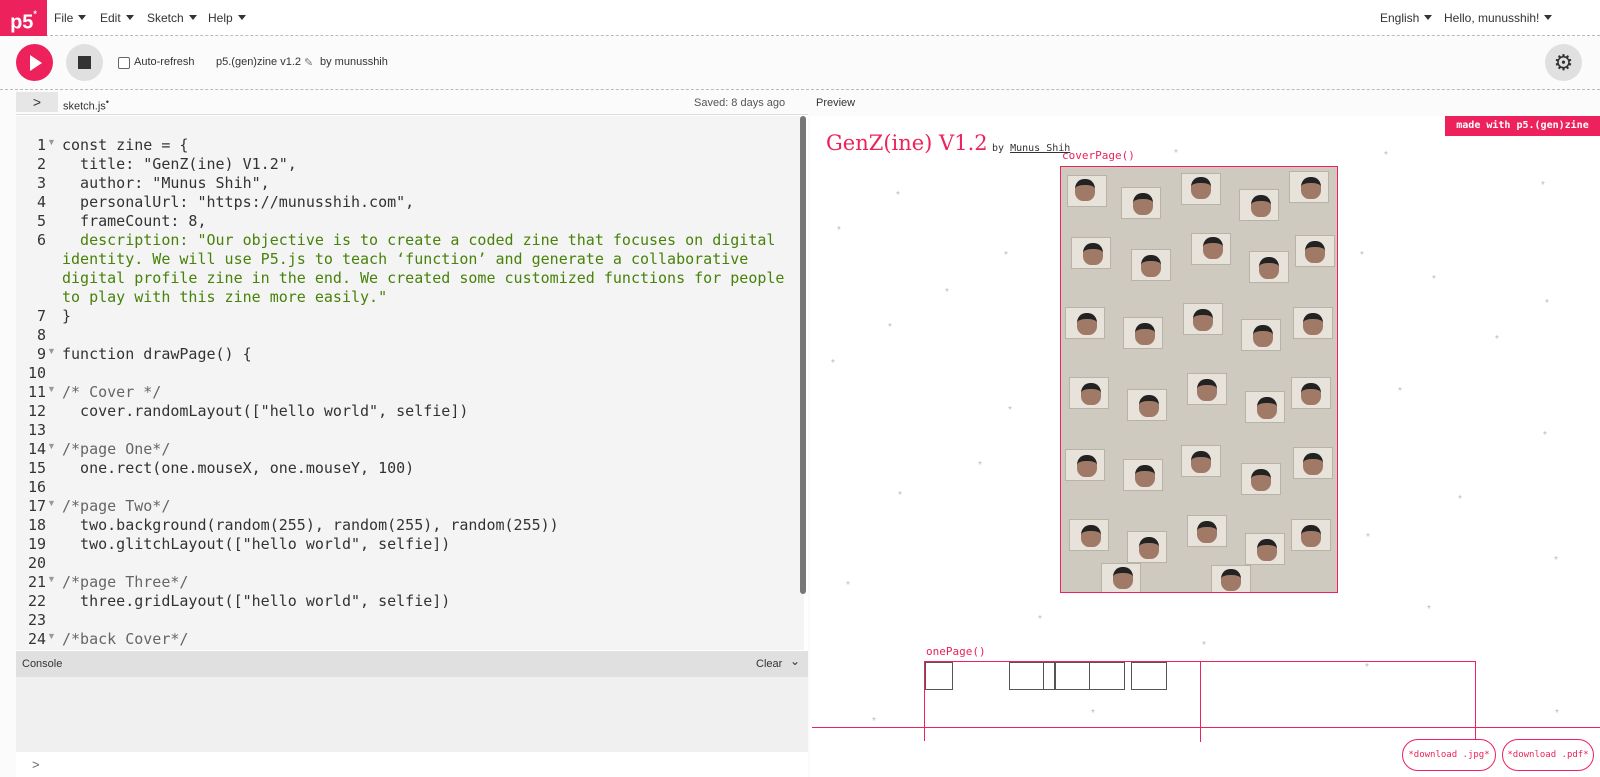 The image size is (1600, 777). What do you see at coordinates (1406, 18) in the screenshot?
I see `language-menu: English` at bounding box center [1406, 18].